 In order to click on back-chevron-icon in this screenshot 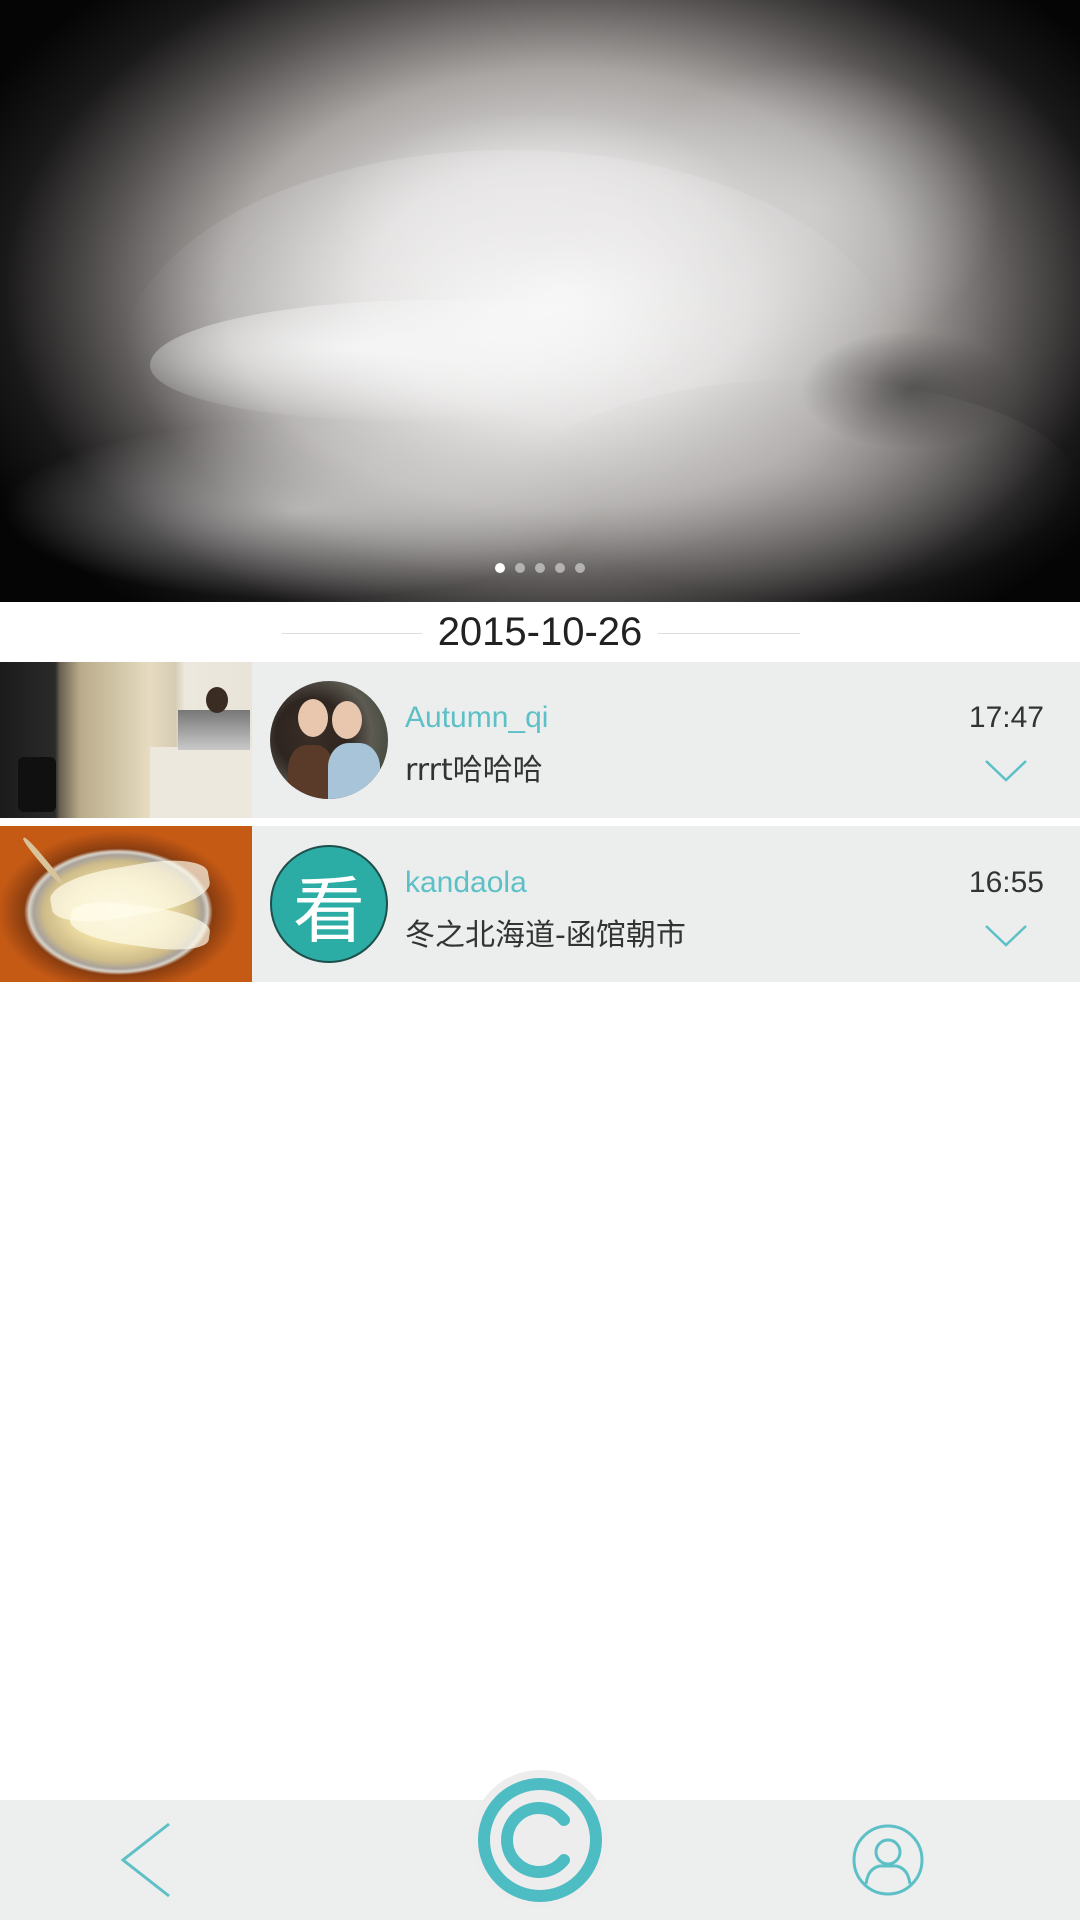, I will do `click(145, 1860)`.